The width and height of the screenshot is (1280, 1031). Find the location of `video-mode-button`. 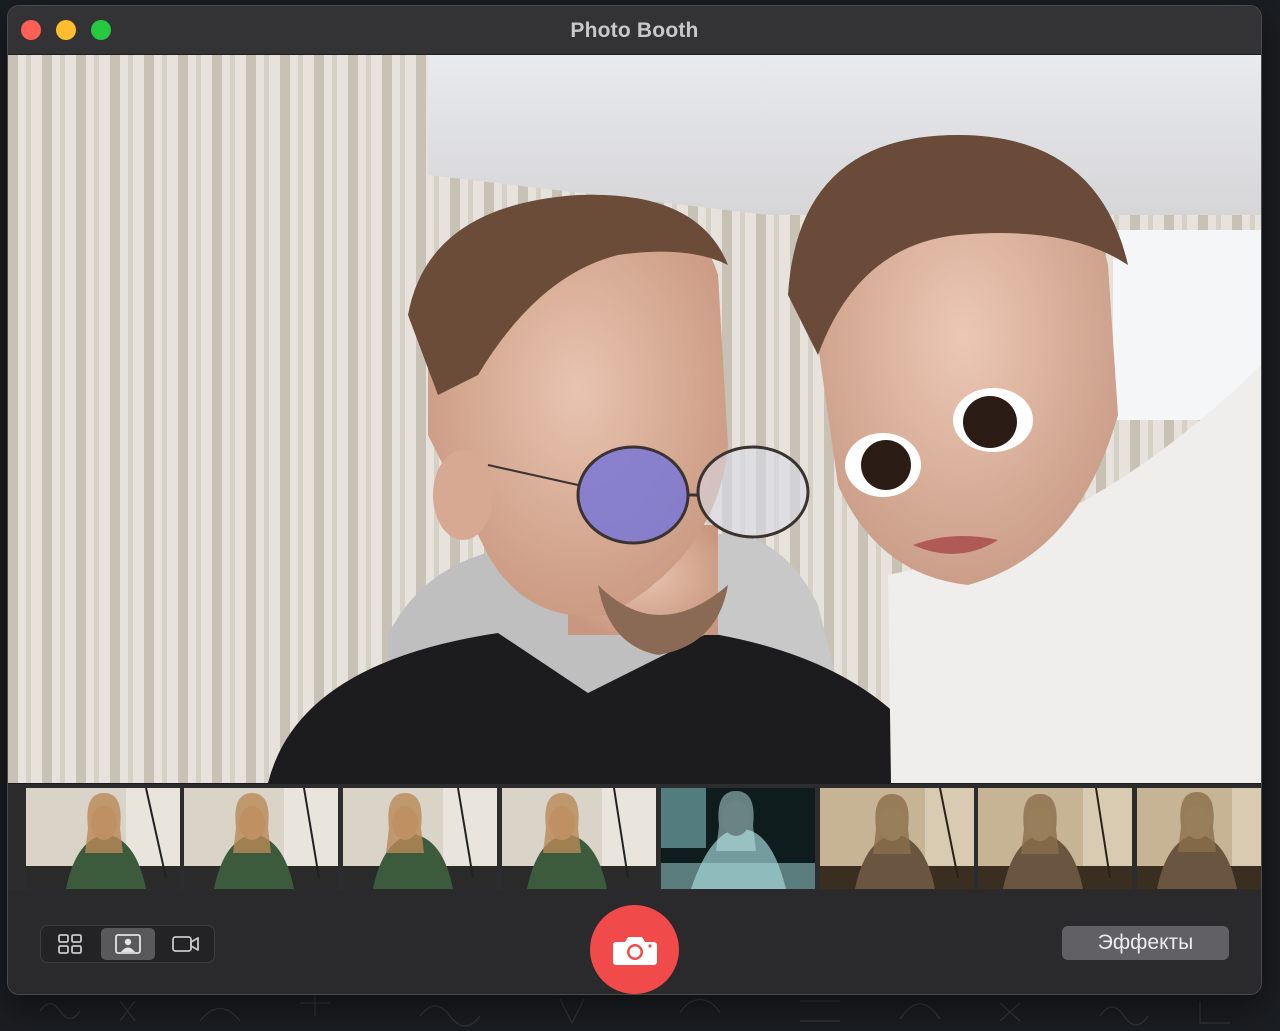

video-mode-button is located at coordinates (186, 944).